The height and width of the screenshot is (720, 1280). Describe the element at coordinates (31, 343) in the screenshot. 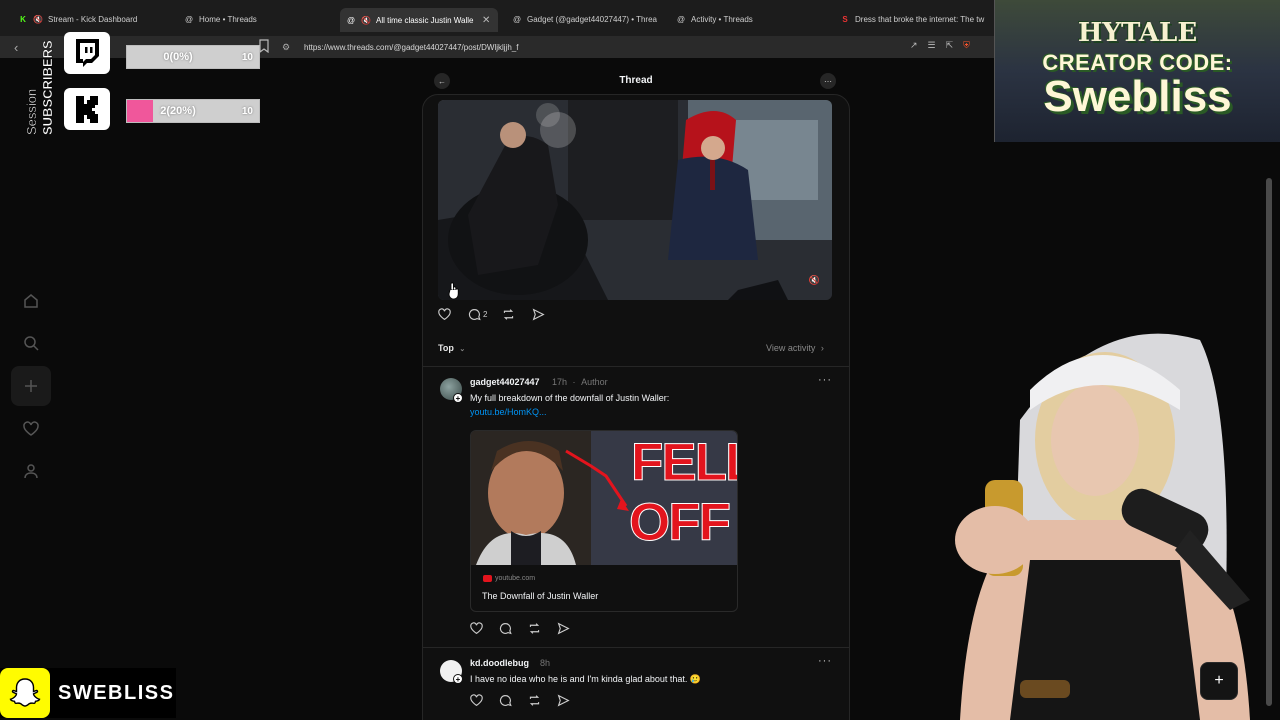

I see `search-icon` at that location.